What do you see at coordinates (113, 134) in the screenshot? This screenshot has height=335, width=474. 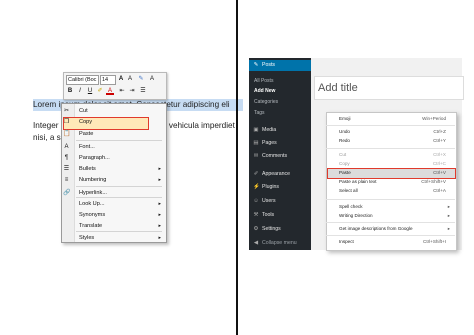 I see `menu-item-paste: 📋 Paste` at bounding box center [113, 134].